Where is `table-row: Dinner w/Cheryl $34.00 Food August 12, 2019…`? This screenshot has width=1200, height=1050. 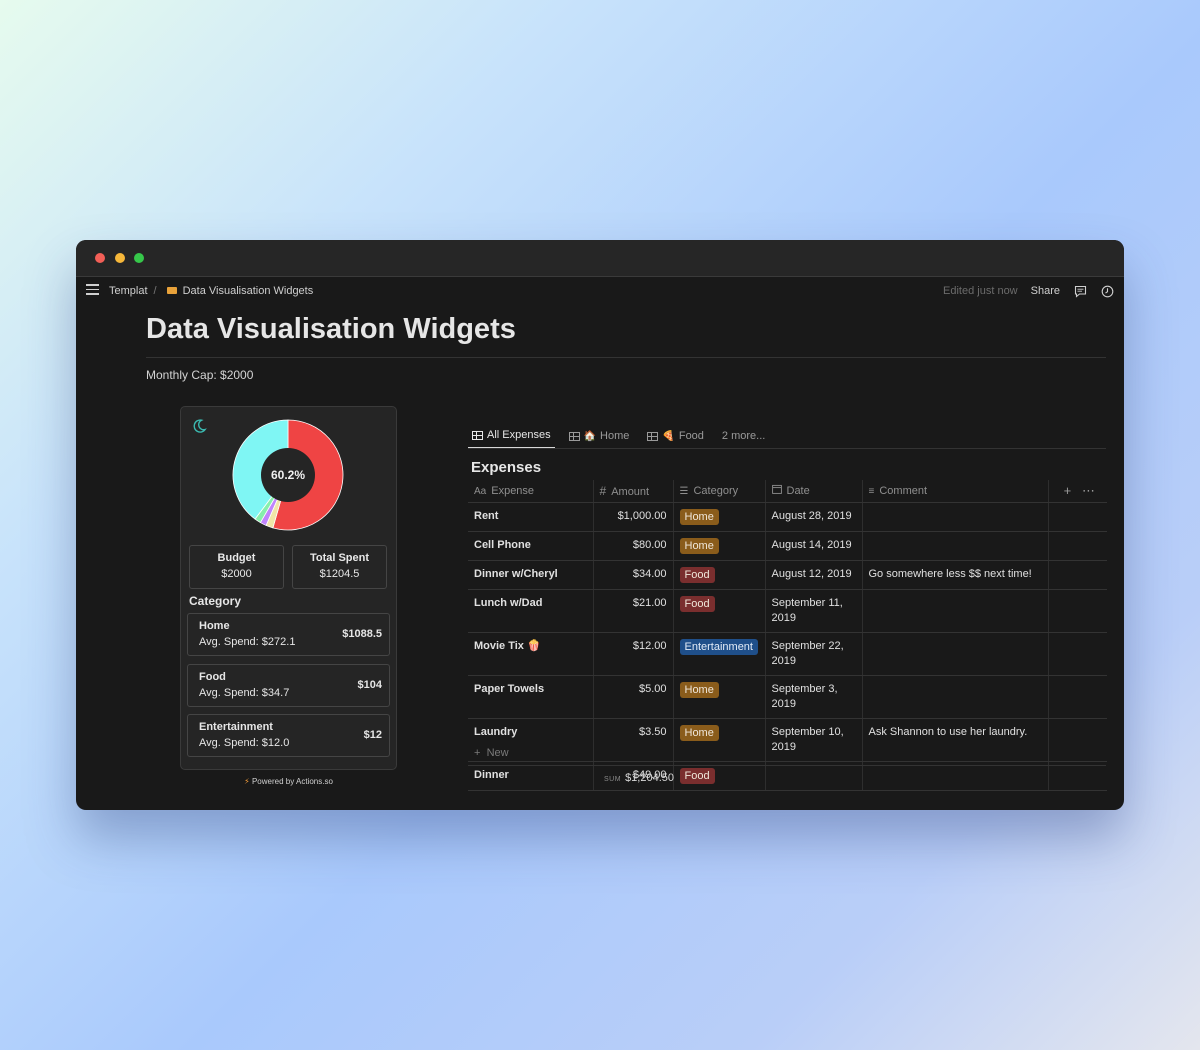
table-row: Dinner w/Cheryl $34.00 Food August 12, 2019… is located at coordinates (787, 575).